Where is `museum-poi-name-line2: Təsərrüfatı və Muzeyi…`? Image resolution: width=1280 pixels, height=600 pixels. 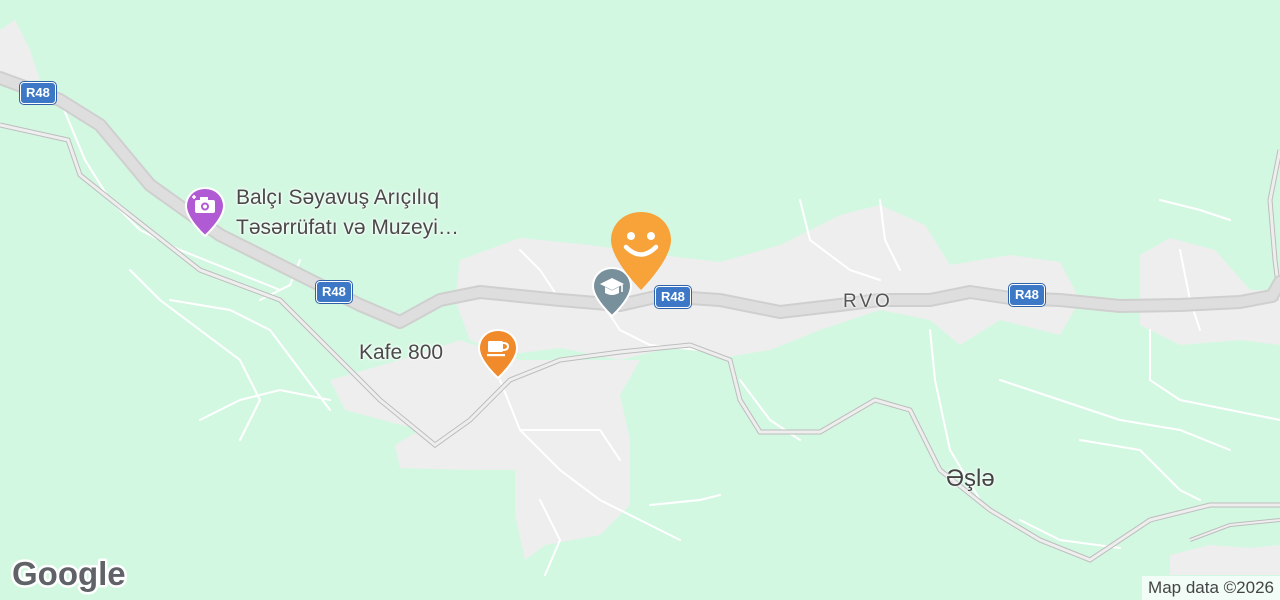
museum-poi-name-line2: Təsərrüfatı və Muzeyi… is located at coordinates (347, 228).